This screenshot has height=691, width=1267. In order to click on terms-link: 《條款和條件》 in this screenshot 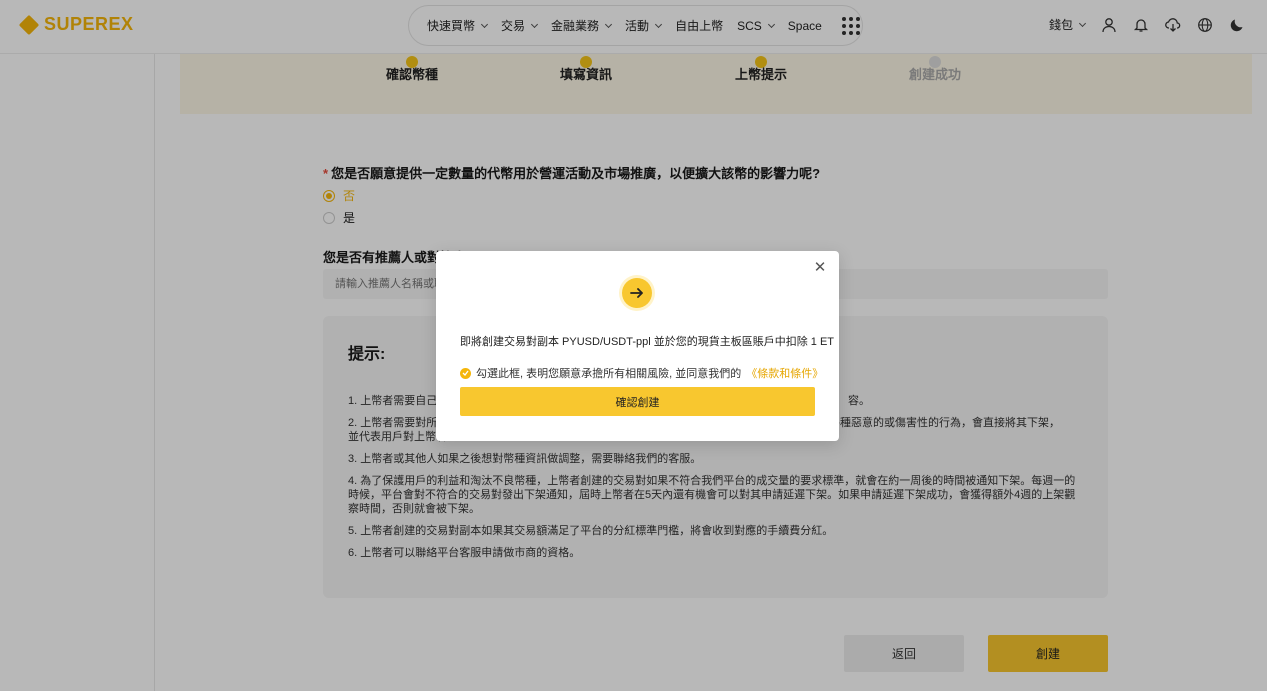, I will do `click(784, 373)`.